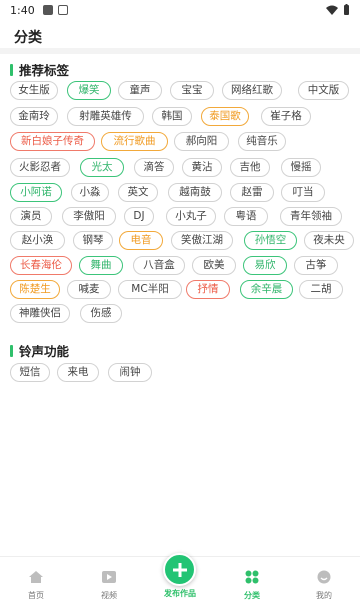  What do you see at coordinates (41, 265) in the screenshot?
I see `tag-item: 长春海伦` at bounding box center [41, 265].